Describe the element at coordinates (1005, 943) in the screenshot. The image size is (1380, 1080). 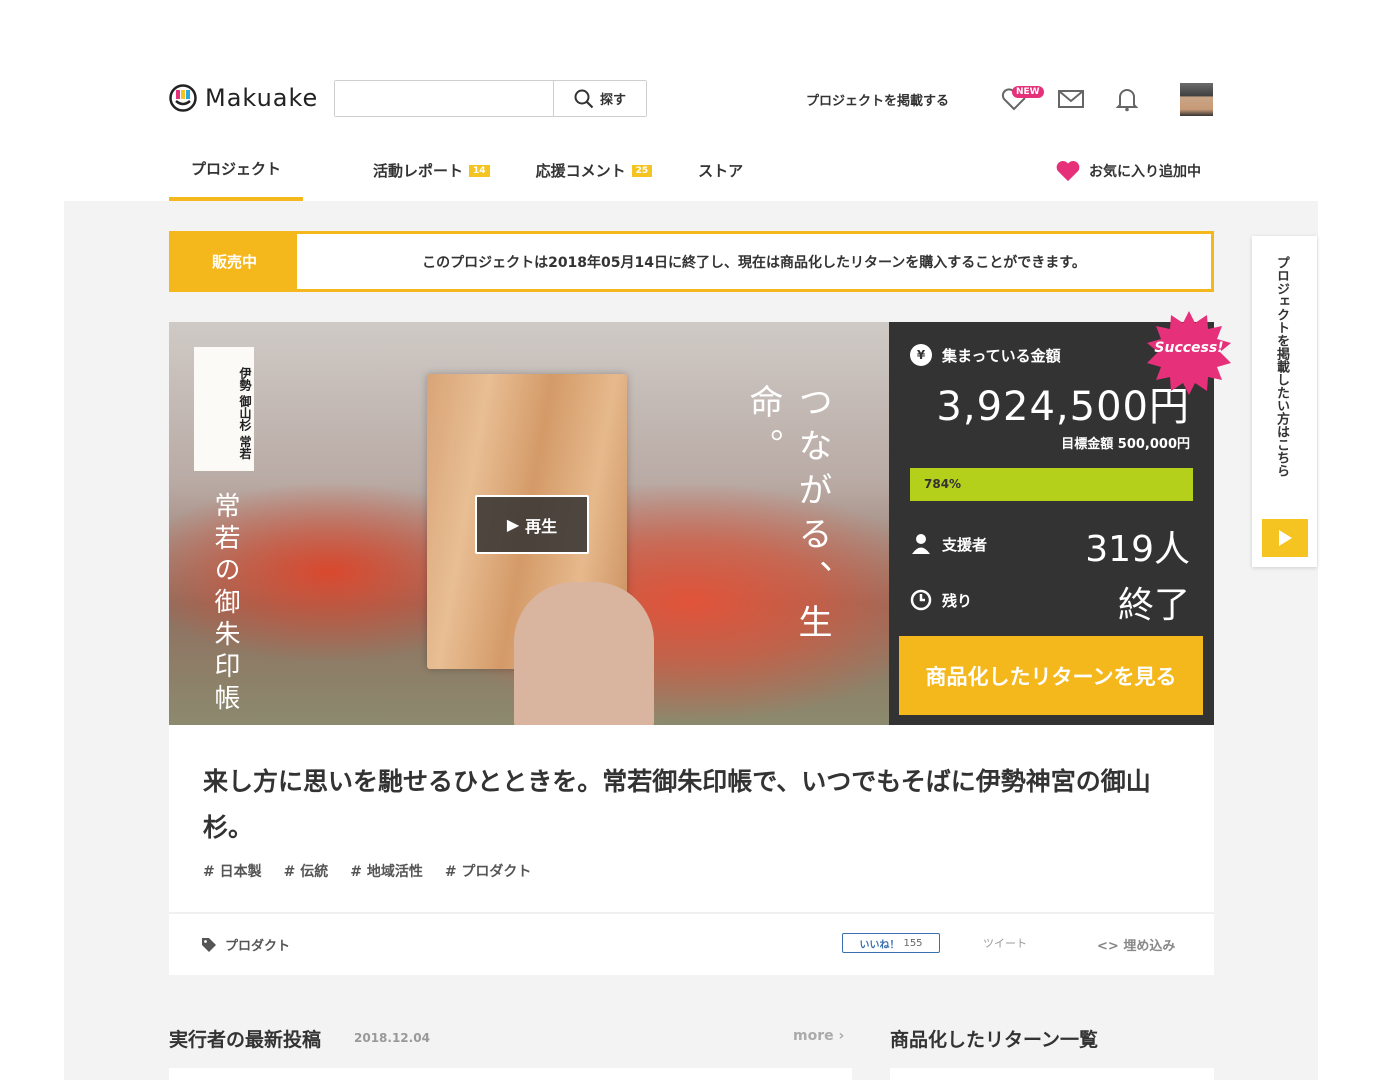
I see `tweet-button: ツイート` at that location.